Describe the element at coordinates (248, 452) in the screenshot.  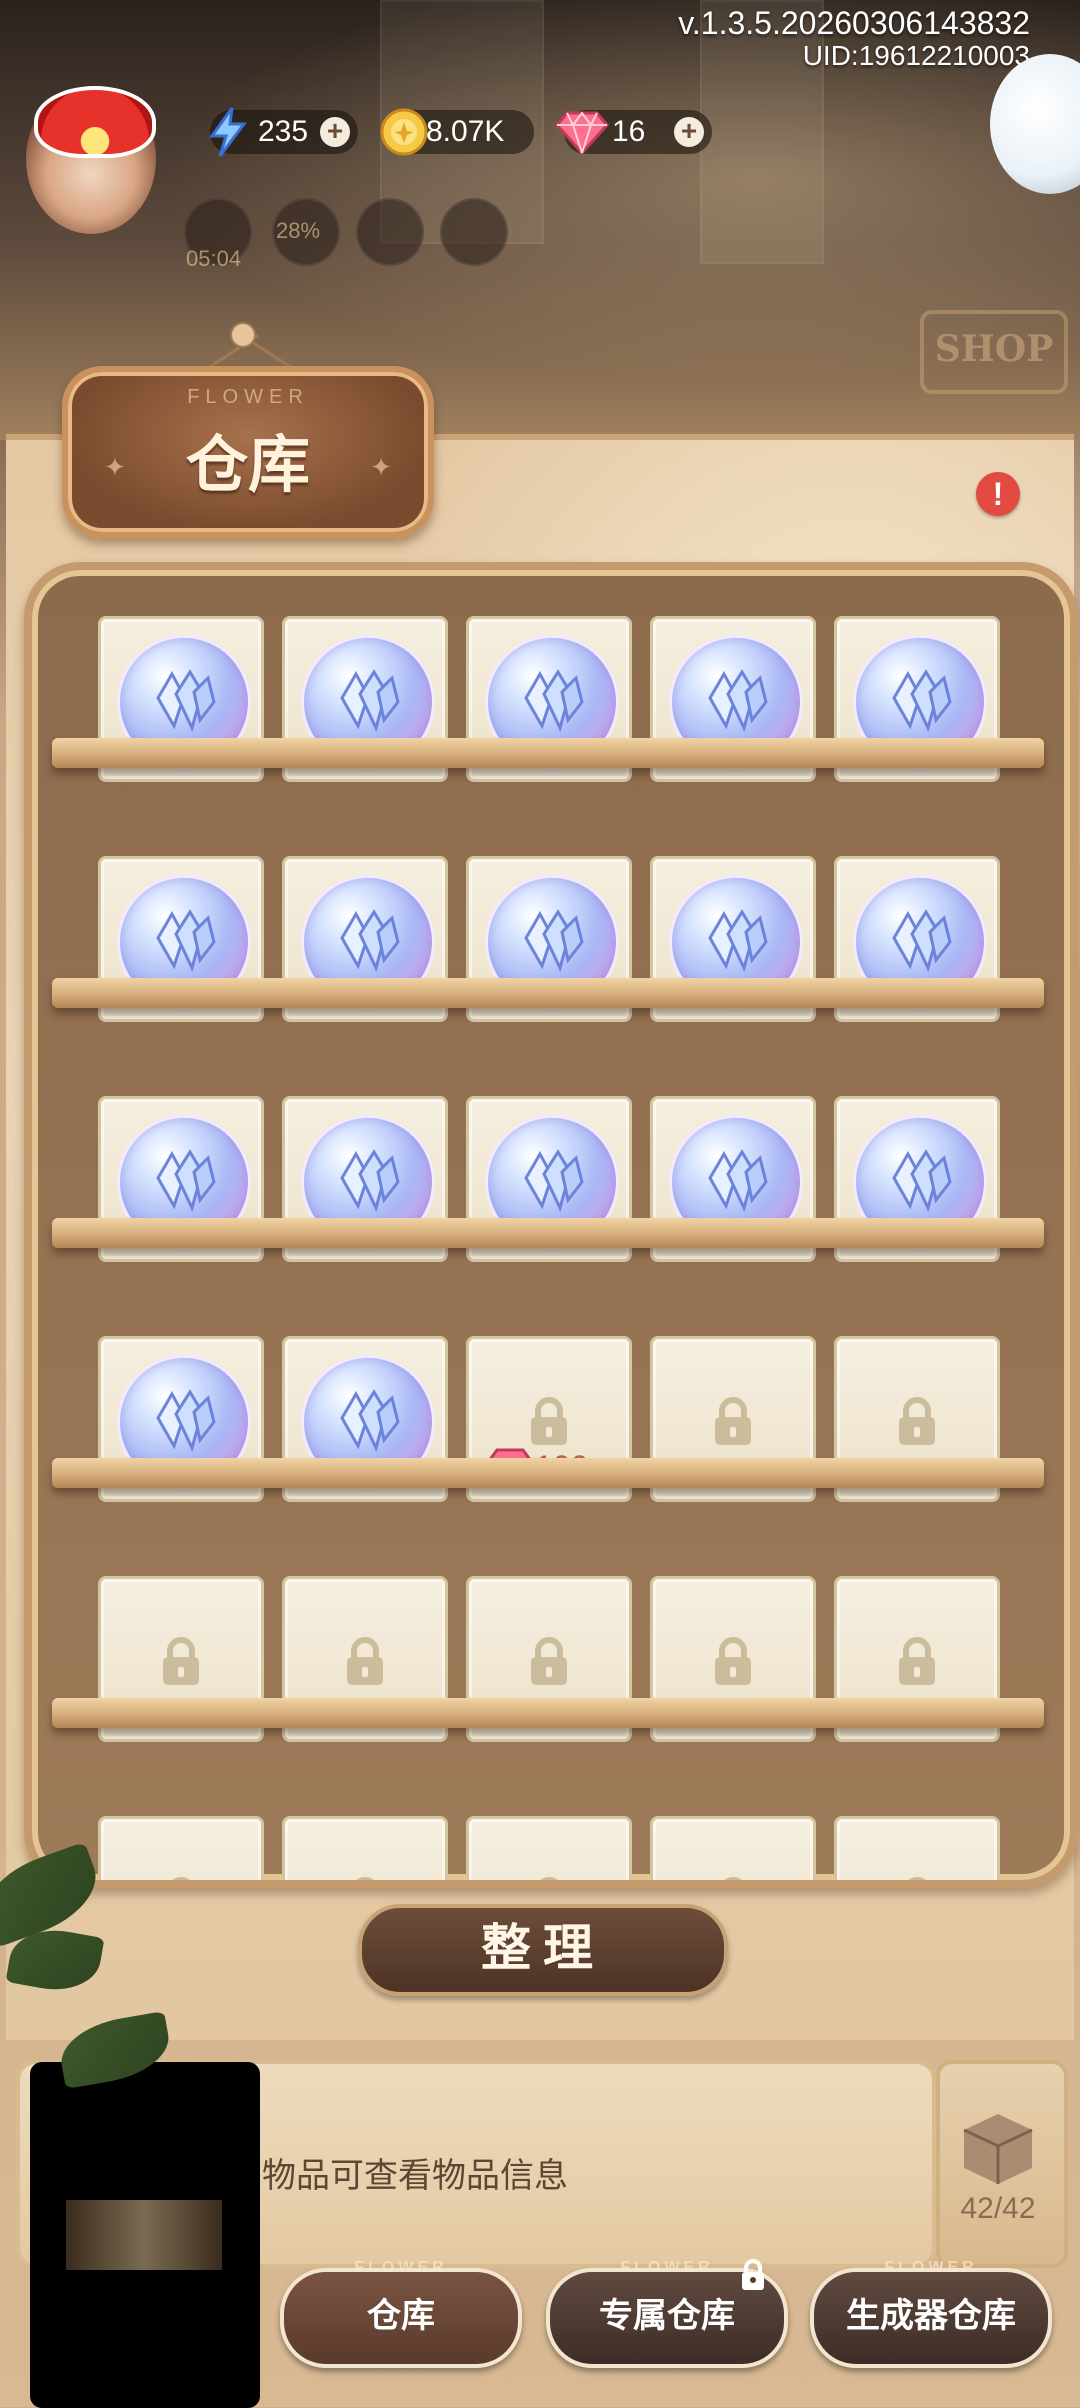
I see `title-plaque: FLOWER ✦ 仓库 ✦` at that location.